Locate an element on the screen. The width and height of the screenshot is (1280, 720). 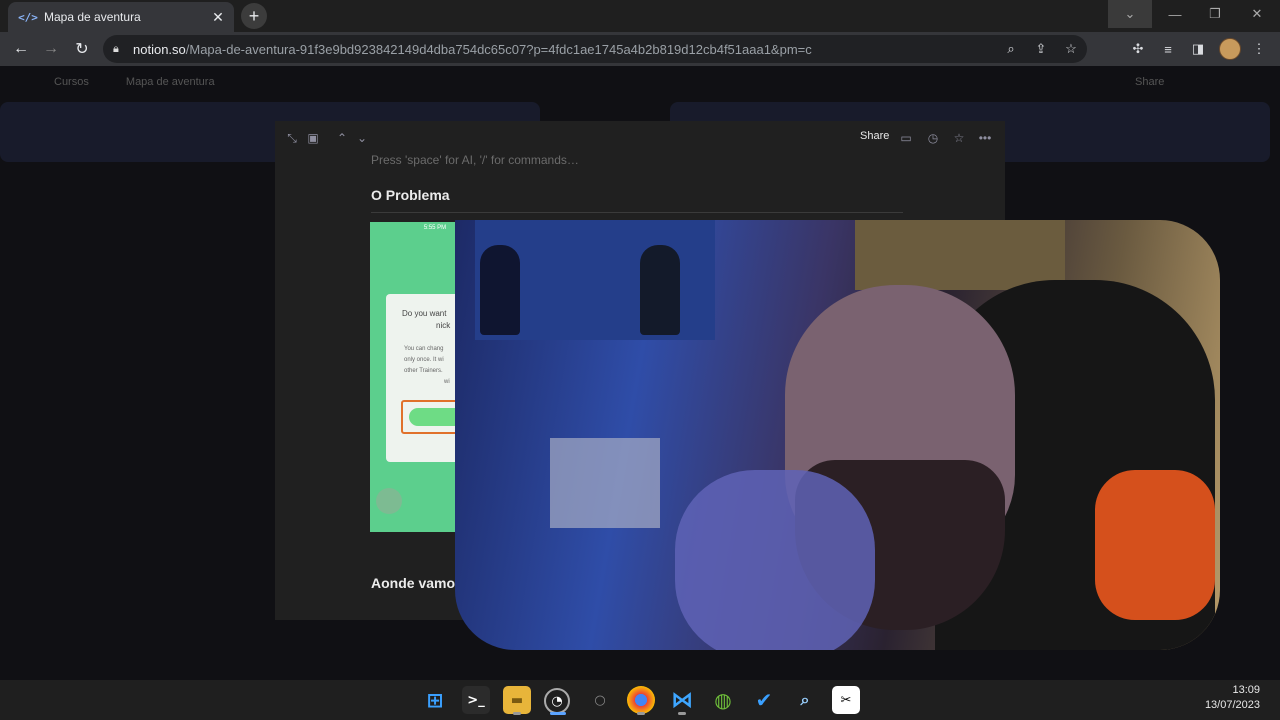
snipping-tool-icon: ⌕ is located at coordinates (805, 700).